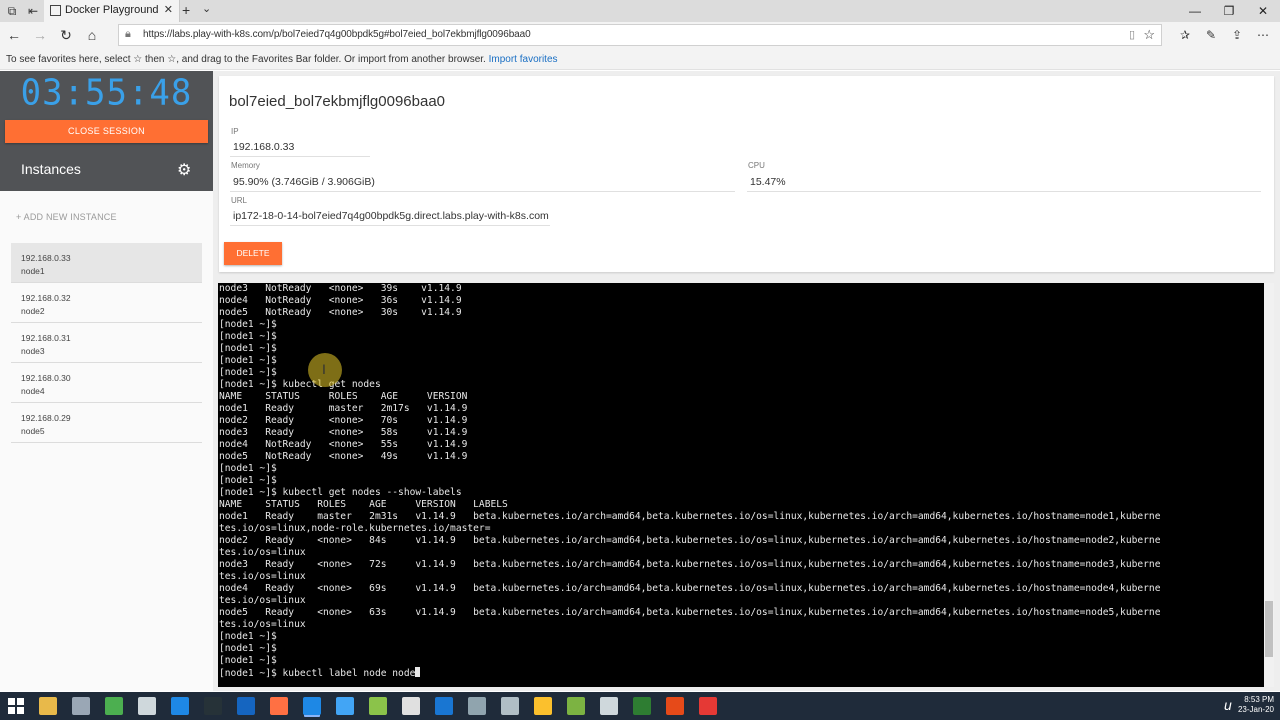 The height and width of the screenshot is (720, 1280). Describe the element at coordinates (340, 300) in the screenshot. I see `terminal-line: node4 NotReady <none> 36s v1.14.9` at that location.